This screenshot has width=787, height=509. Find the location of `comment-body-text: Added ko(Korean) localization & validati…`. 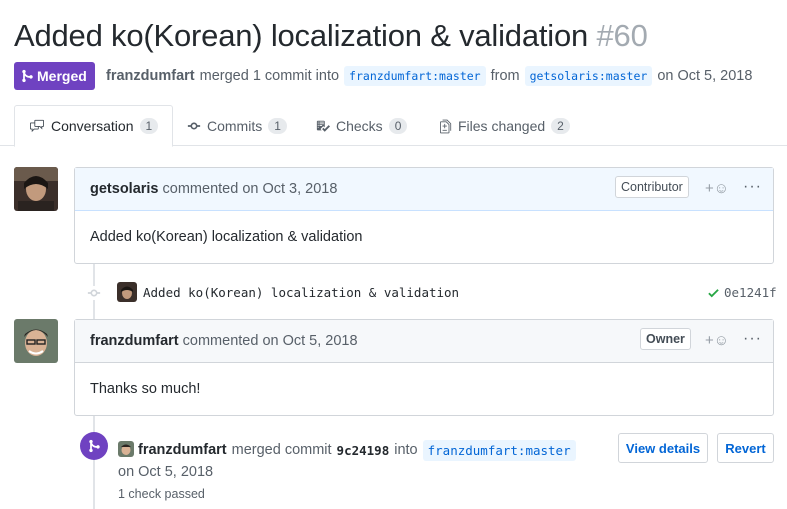

comment-body-text: Added ko(Korean) localization & validati… is located at coordinates (226, 237).